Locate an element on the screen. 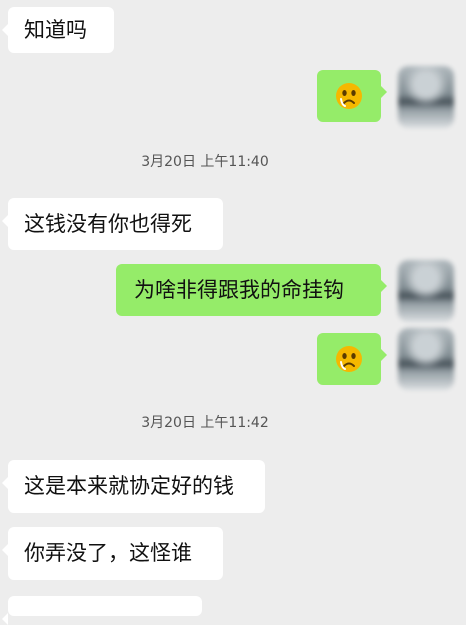  timestamp: 3月20日 上午11:42 is located at coordinates (205, 423).